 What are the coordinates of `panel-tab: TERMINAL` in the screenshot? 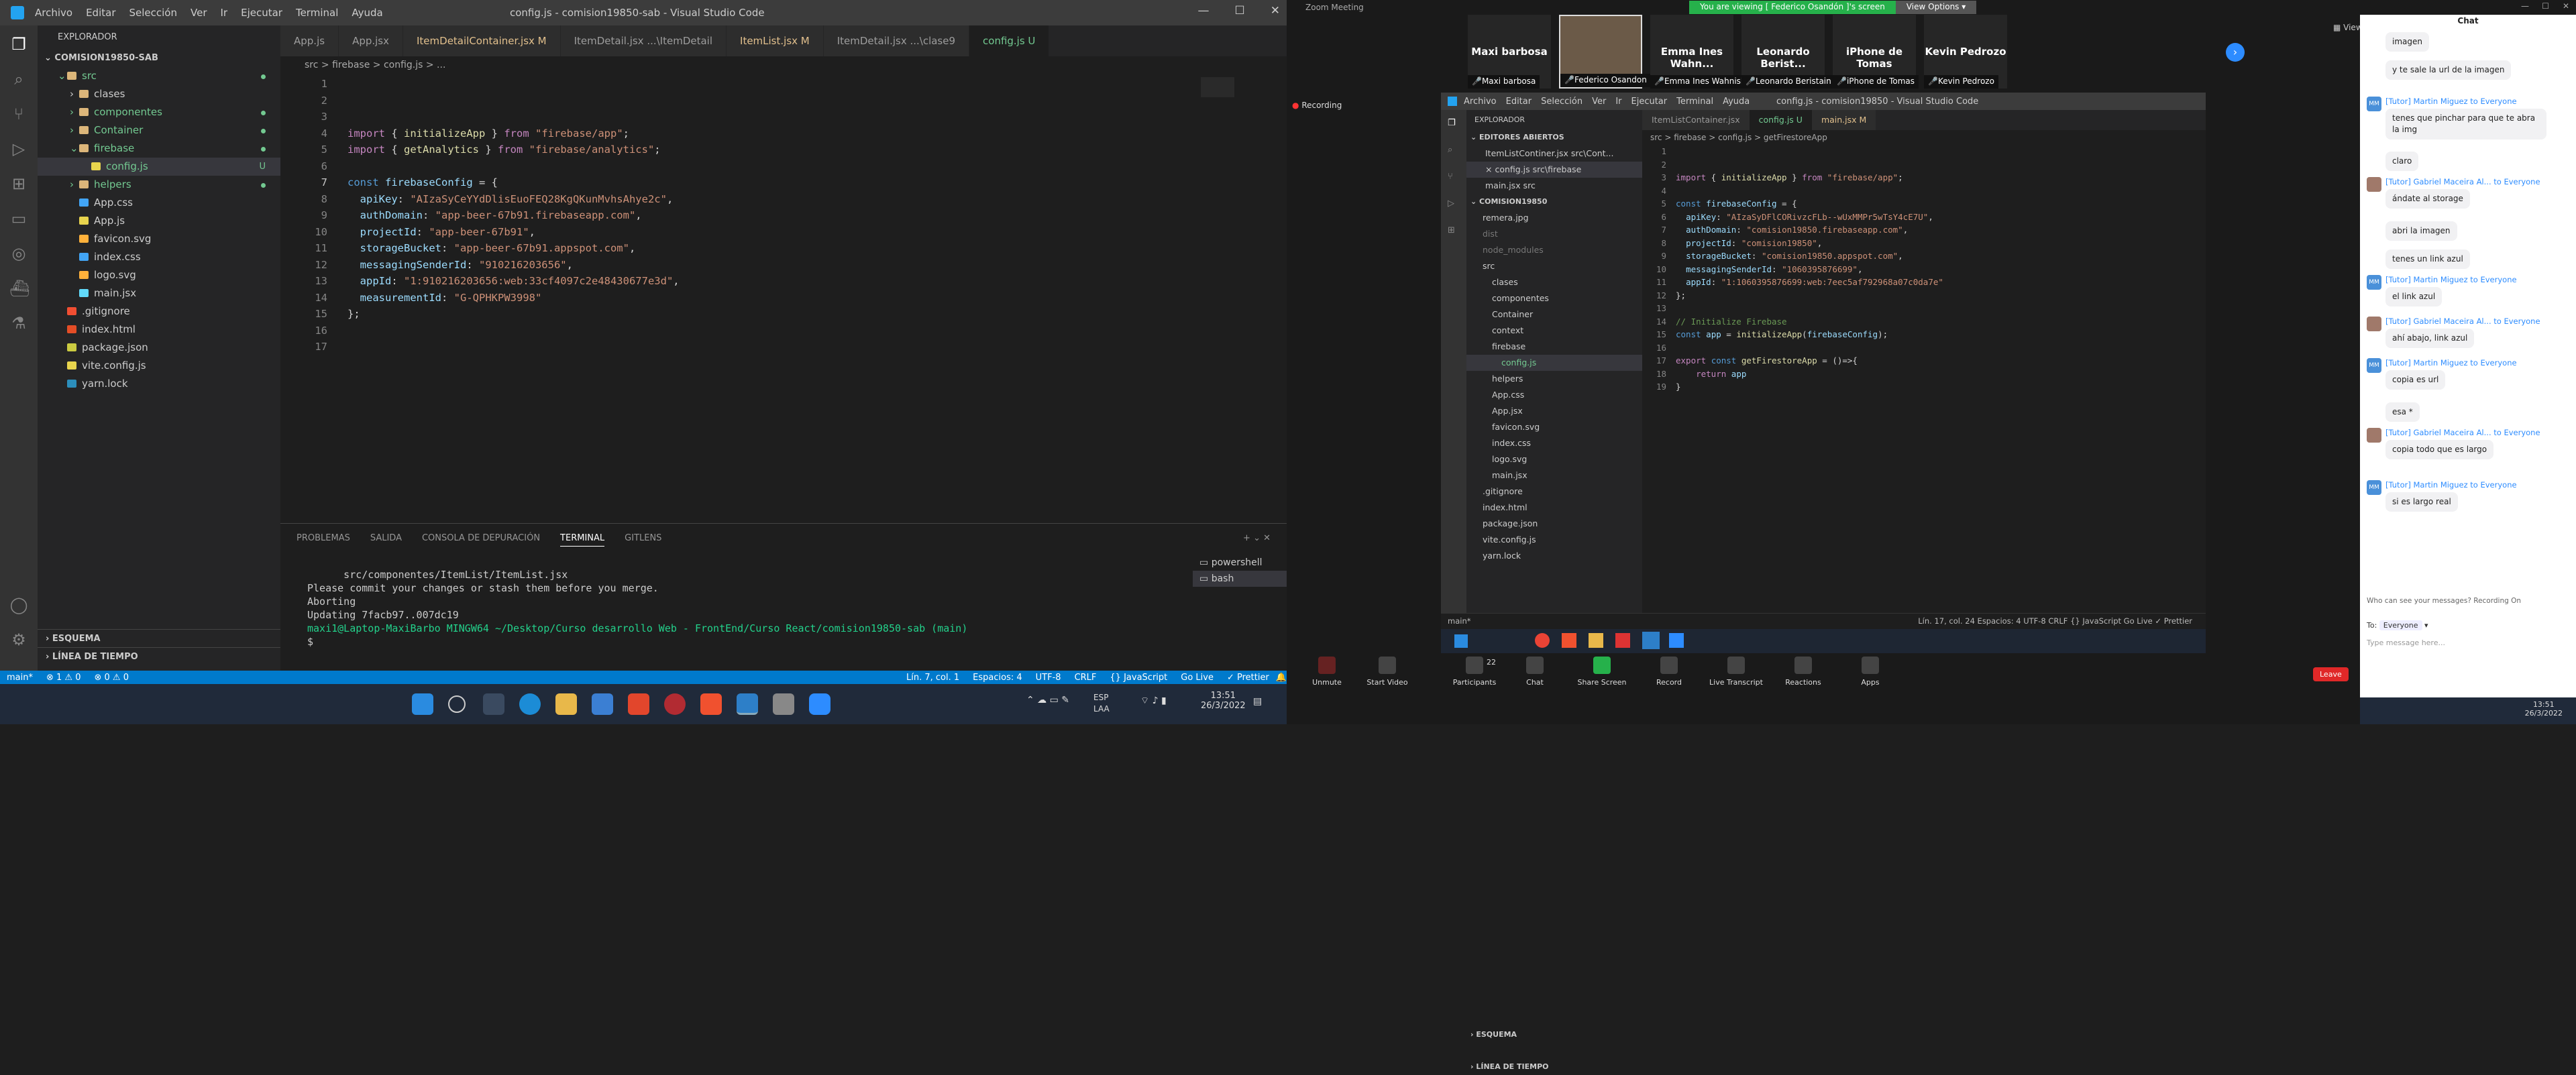 It's located at (582, 540).